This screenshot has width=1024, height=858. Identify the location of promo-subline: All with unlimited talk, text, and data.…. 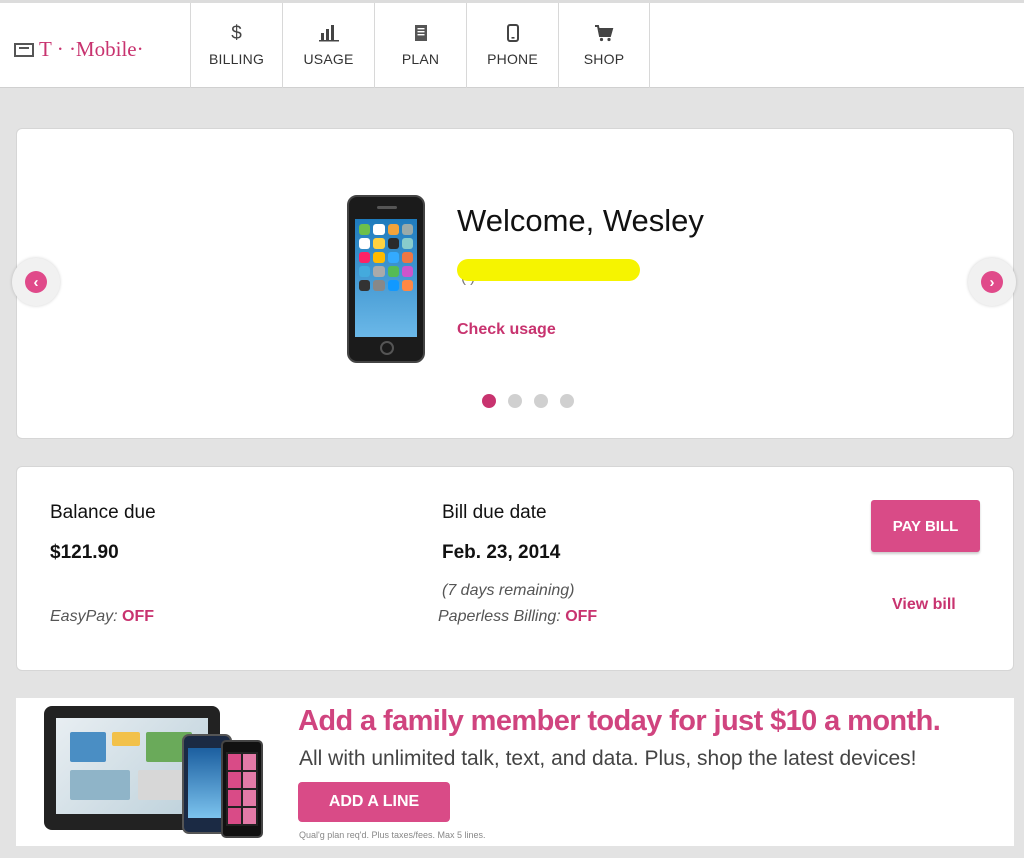
(608, 758).